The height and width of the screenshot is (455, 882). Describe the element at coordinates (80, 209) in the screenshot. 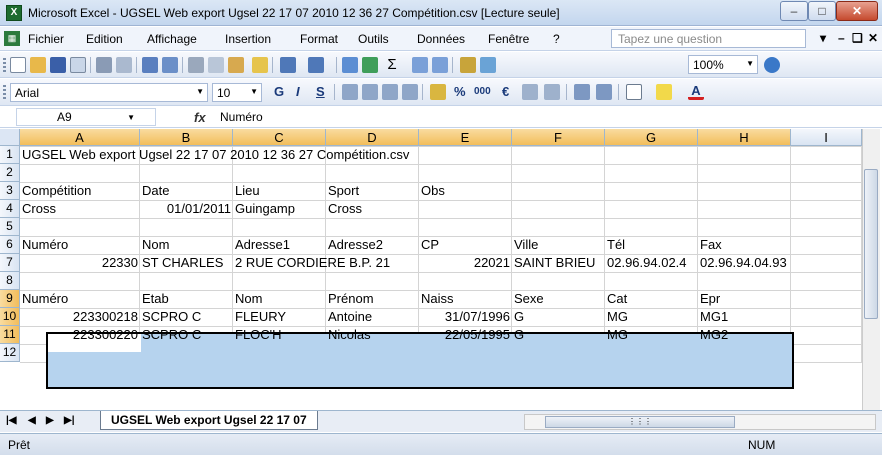

I see `cell-a4: Cross` at that location.